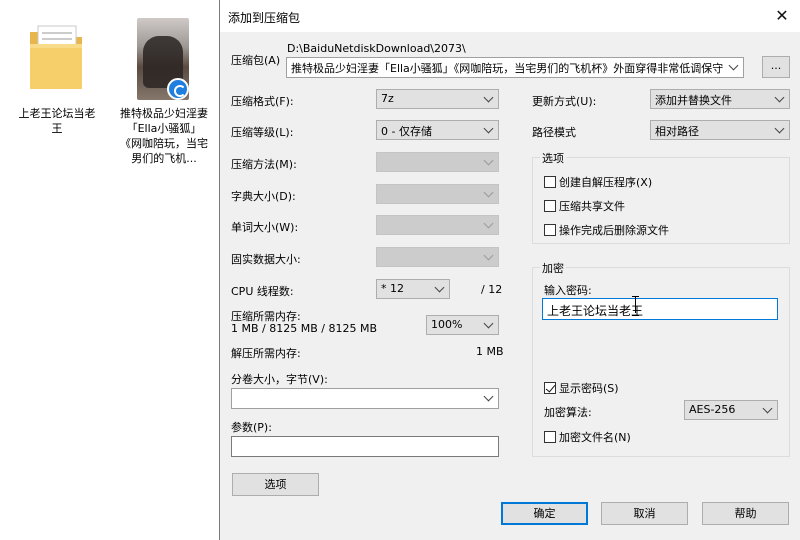 The height and width of the screenshot is (540, 800). Describe the element at coordinates (720, 130) in the screenshot. I see `path-mode-select: 相对路径` at that location.